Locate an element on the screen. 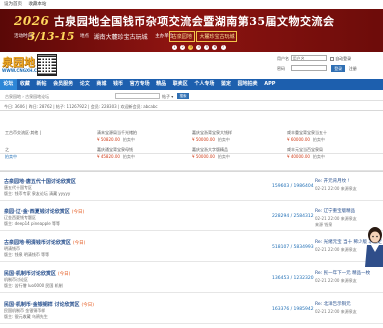 The image size is (383, 328). banner-place-label: 地点 is located at coordinates (85, 36).